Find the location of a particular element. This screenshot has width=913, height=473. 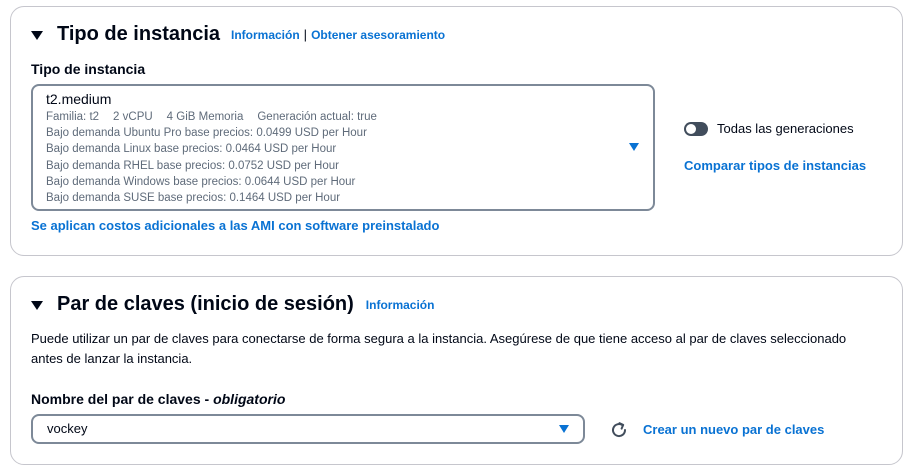

instance-type-field-label: Tipo de instancia is located at coordinates (88, 69).